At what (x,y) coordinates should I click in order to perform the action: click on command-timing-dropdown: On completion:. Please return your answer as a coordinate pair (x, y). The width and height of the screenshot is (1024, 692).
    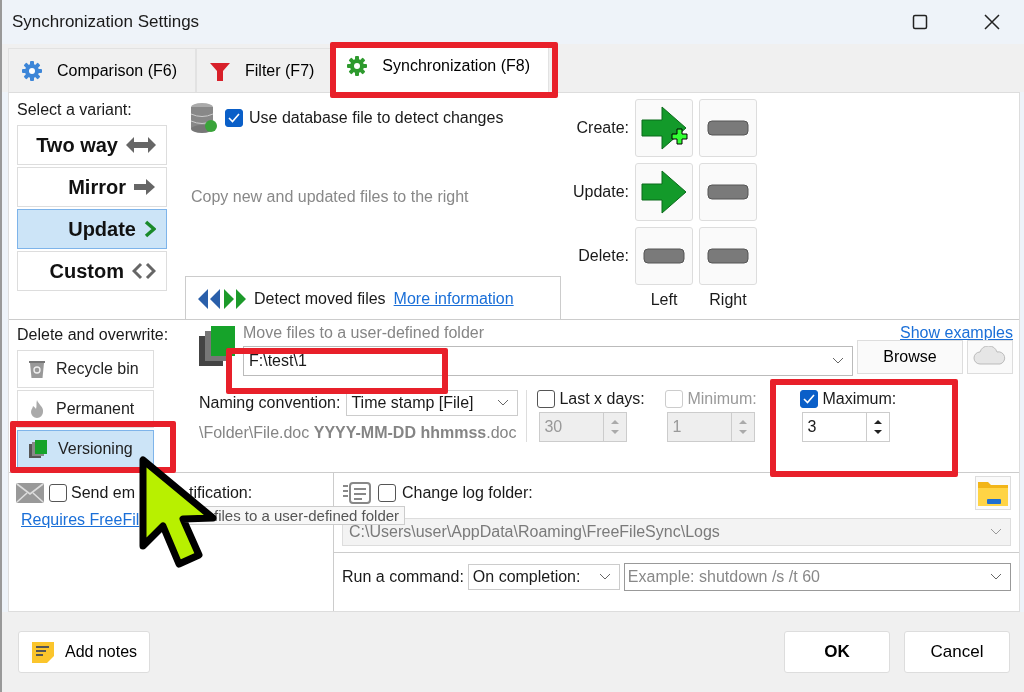
    Looking at the image, I should click on (543, 577).